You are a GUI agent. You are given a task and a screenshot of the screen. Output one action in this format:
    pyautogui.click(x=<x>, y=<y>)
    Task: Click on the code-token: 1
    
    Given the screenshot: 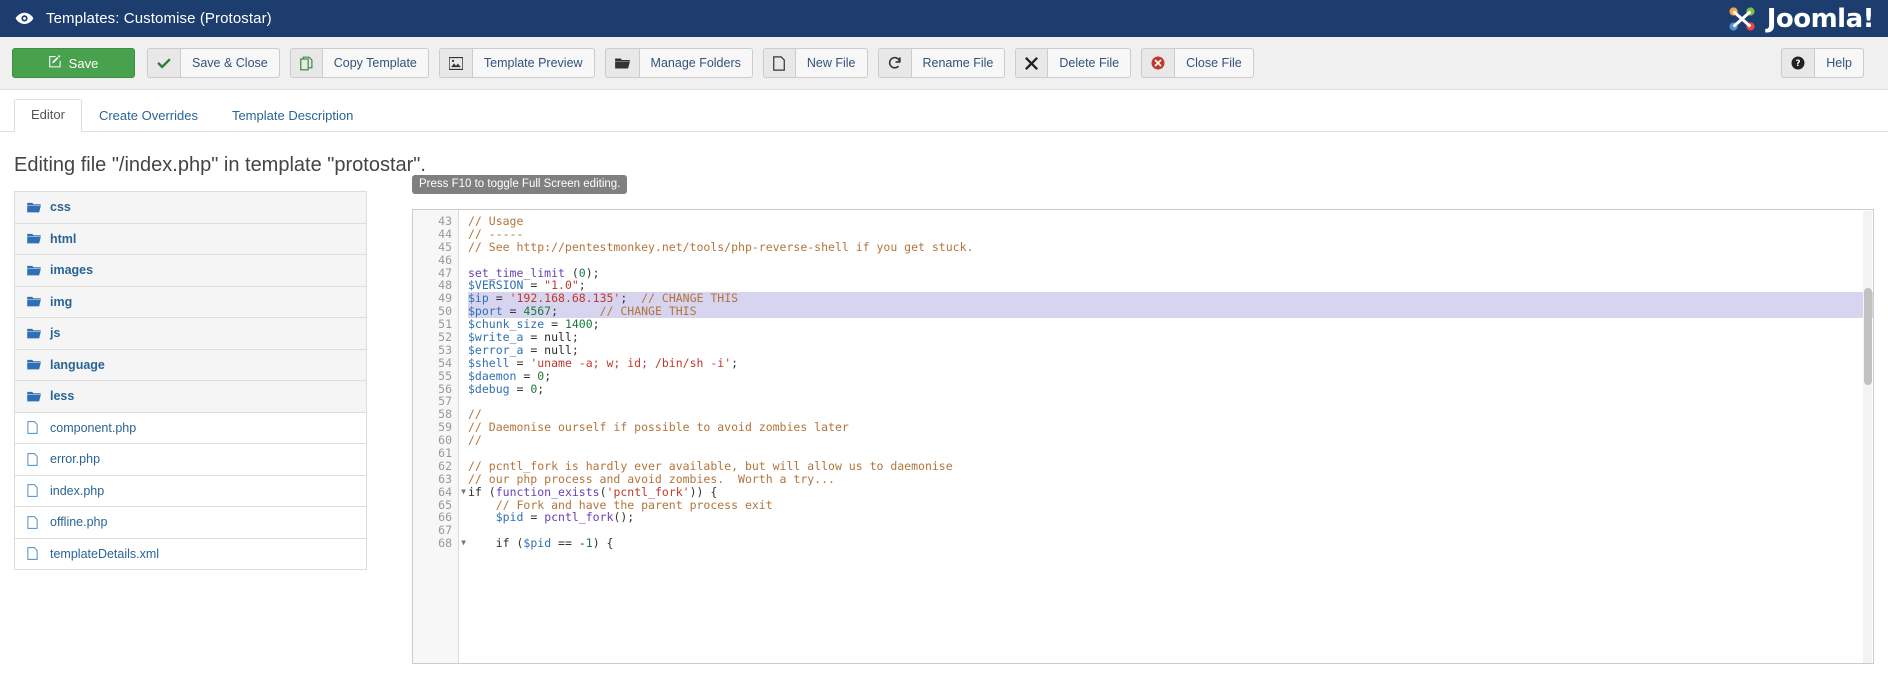 What is the action you would take?
    pyautogui.click(x=589, y=543)
    